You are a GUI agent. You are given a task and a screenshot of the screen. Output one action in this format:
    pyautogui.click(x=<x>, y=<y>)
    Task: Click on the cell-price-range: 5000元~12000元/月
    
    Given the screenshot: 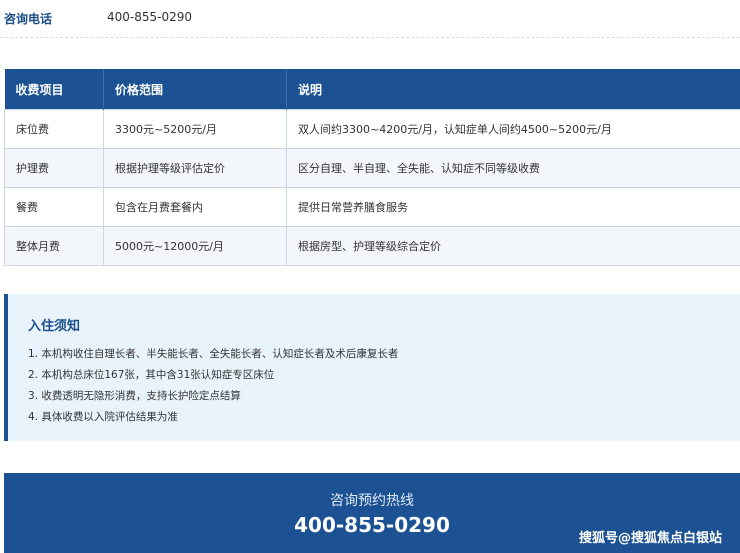 What is the action you would take?
    pyautogui.click(x=195, y=246)
    